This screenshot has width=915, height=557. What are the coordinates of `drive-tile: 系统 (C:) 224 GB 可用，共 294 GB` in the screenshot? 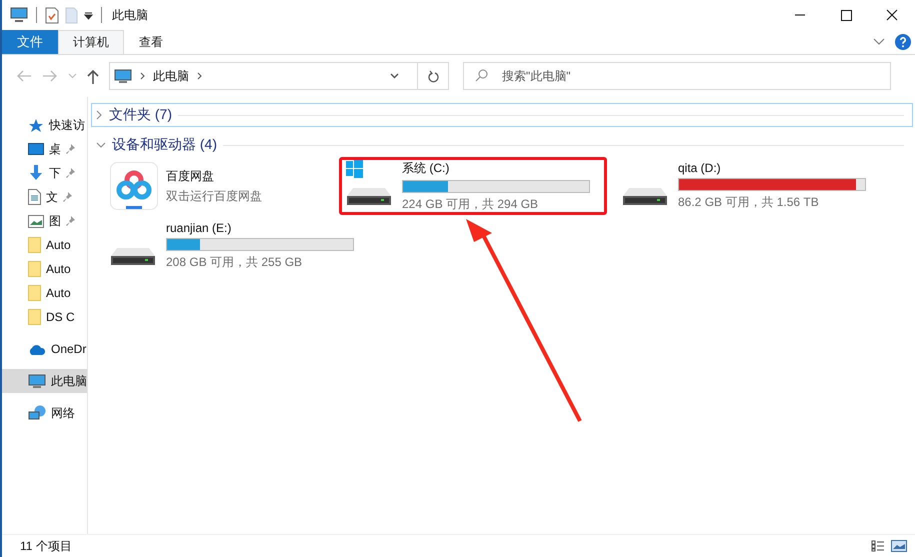 It's located at (473, 186).